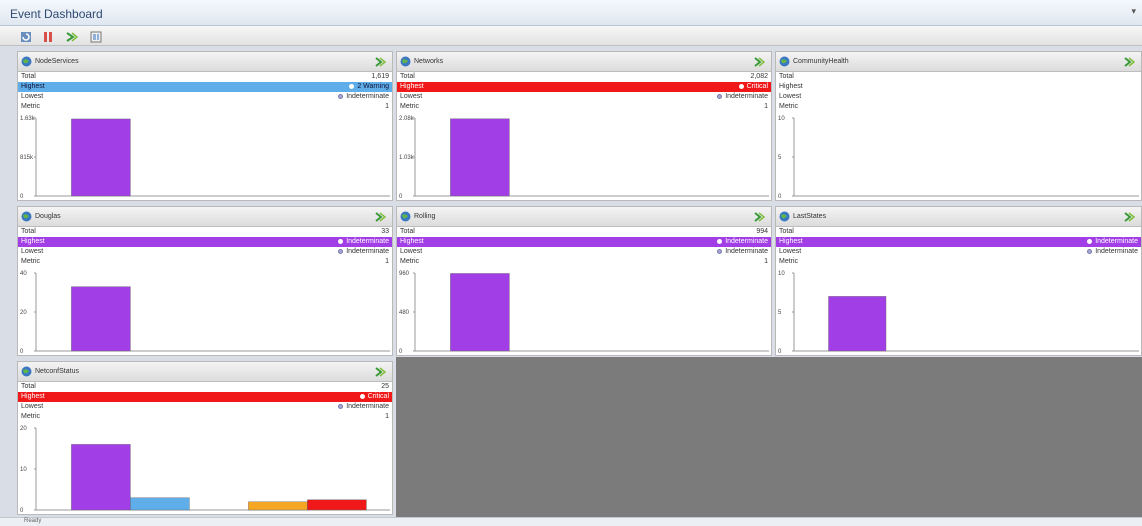 The width and height of the screenshot is (1142, 526). What do you see at coordinates (47, 36) in the screenshot?
I see `pause-icon` at bounding box center [47, 36].